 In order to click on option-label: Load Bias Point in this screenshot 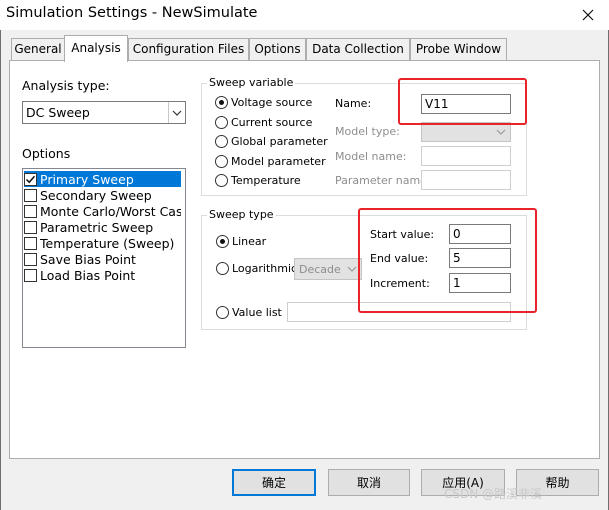, I will do `click(88, 275)`.